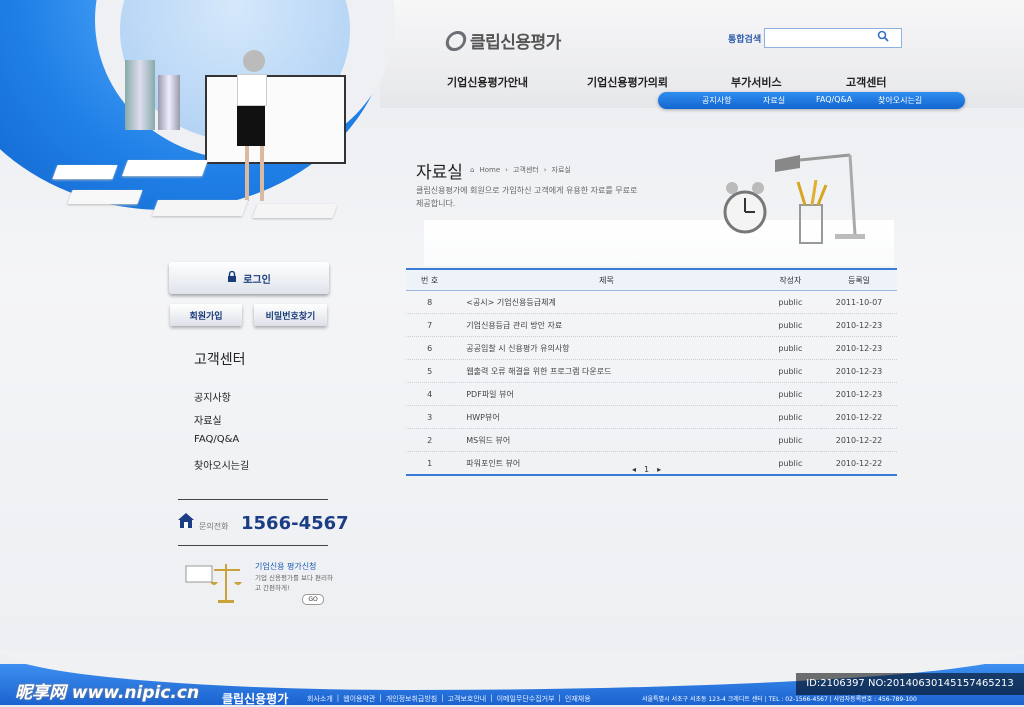 This screenshot has height=707, width=1024. I want to click on subnav-notice: 공지사항, so click(716, 100).